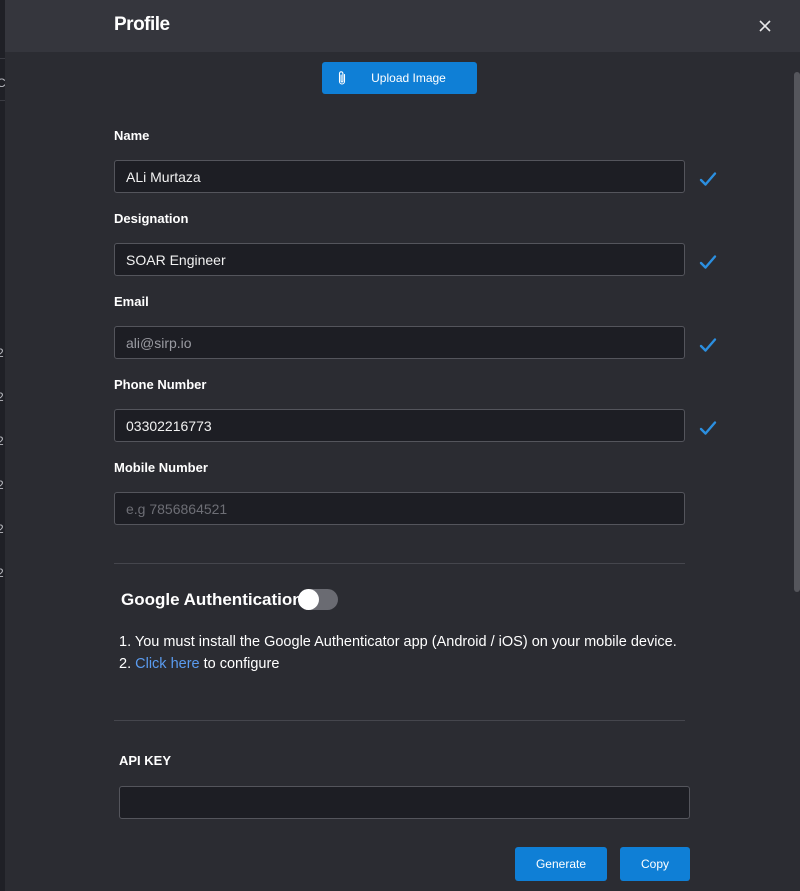  Describe the element at coordinates (399, 259) in the screenshot. I see `designation-input` at that location.